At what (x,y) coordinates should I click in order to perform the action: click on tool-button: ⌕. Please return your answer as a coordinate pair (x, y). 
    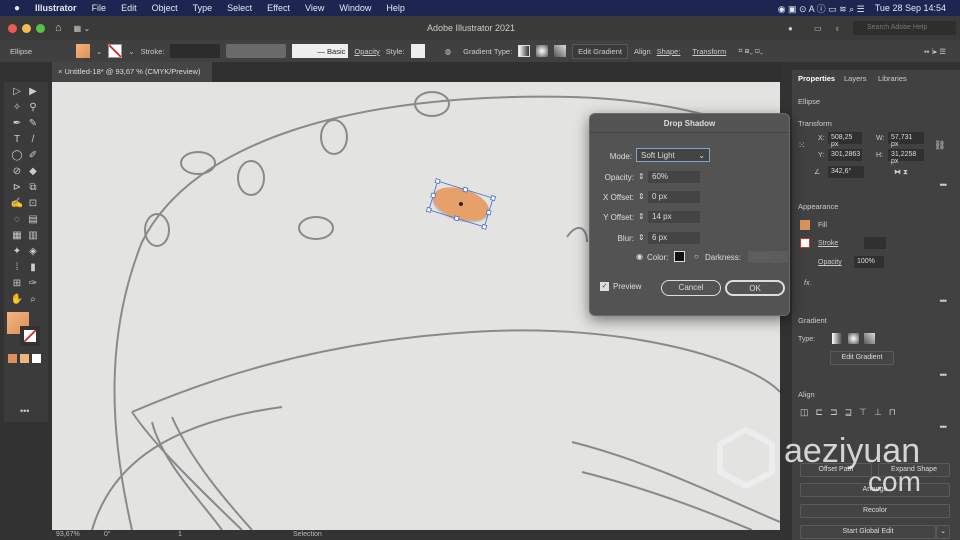
    Looking at the image, I should click on (33, 300).